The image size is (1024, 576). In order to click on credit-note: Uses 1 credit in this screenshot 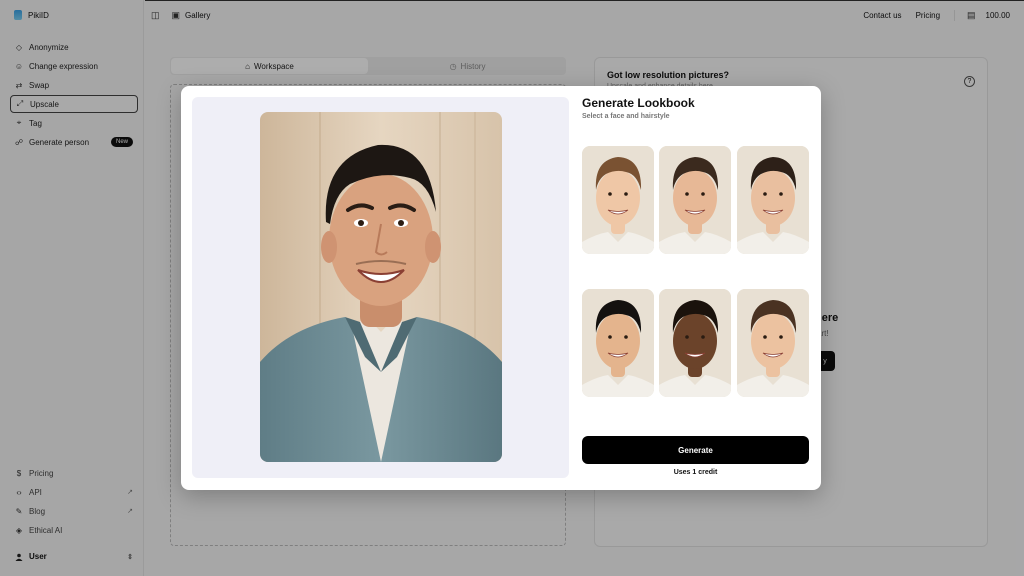, I will do `click(695, 472)`.